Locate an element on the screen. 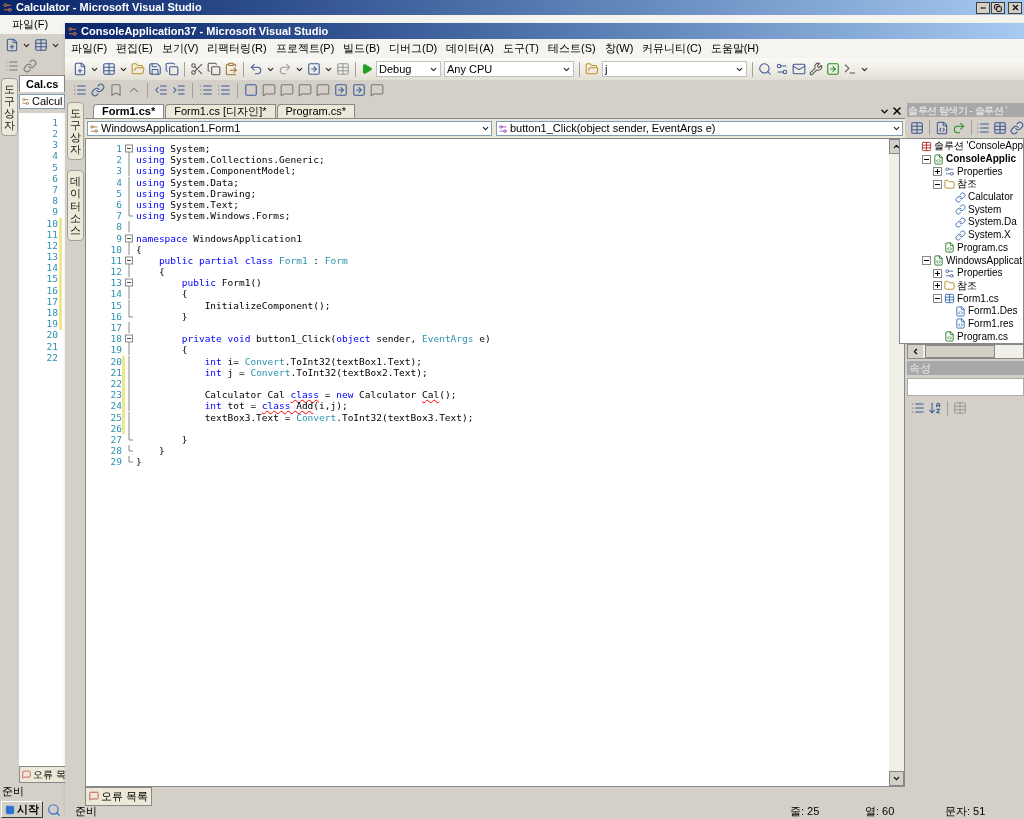  menu-item: 프로젝트(P) is located at coordinates (305, 48).